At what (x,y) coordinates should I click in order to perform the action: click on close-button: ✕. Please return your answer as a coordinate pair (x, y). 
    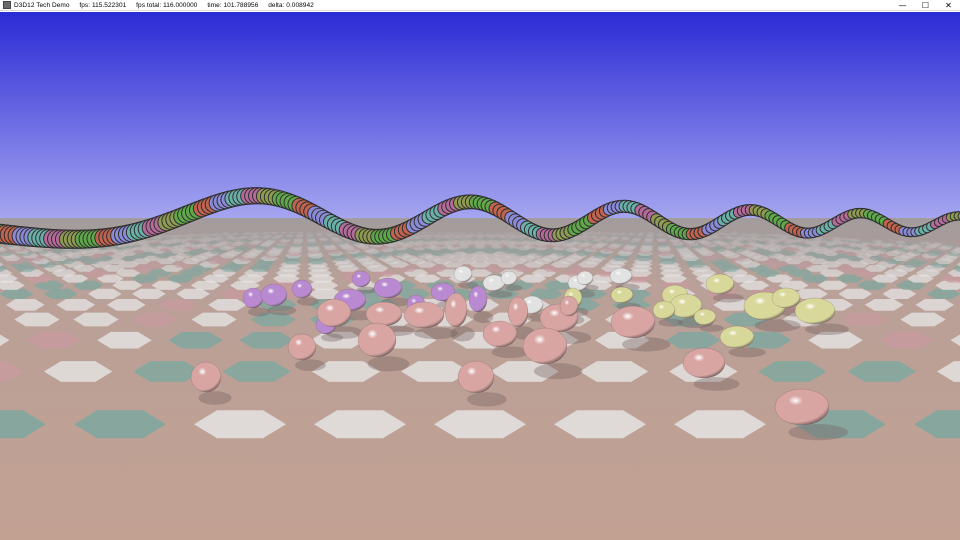
    Looking at the image, I should click on (948, 5).